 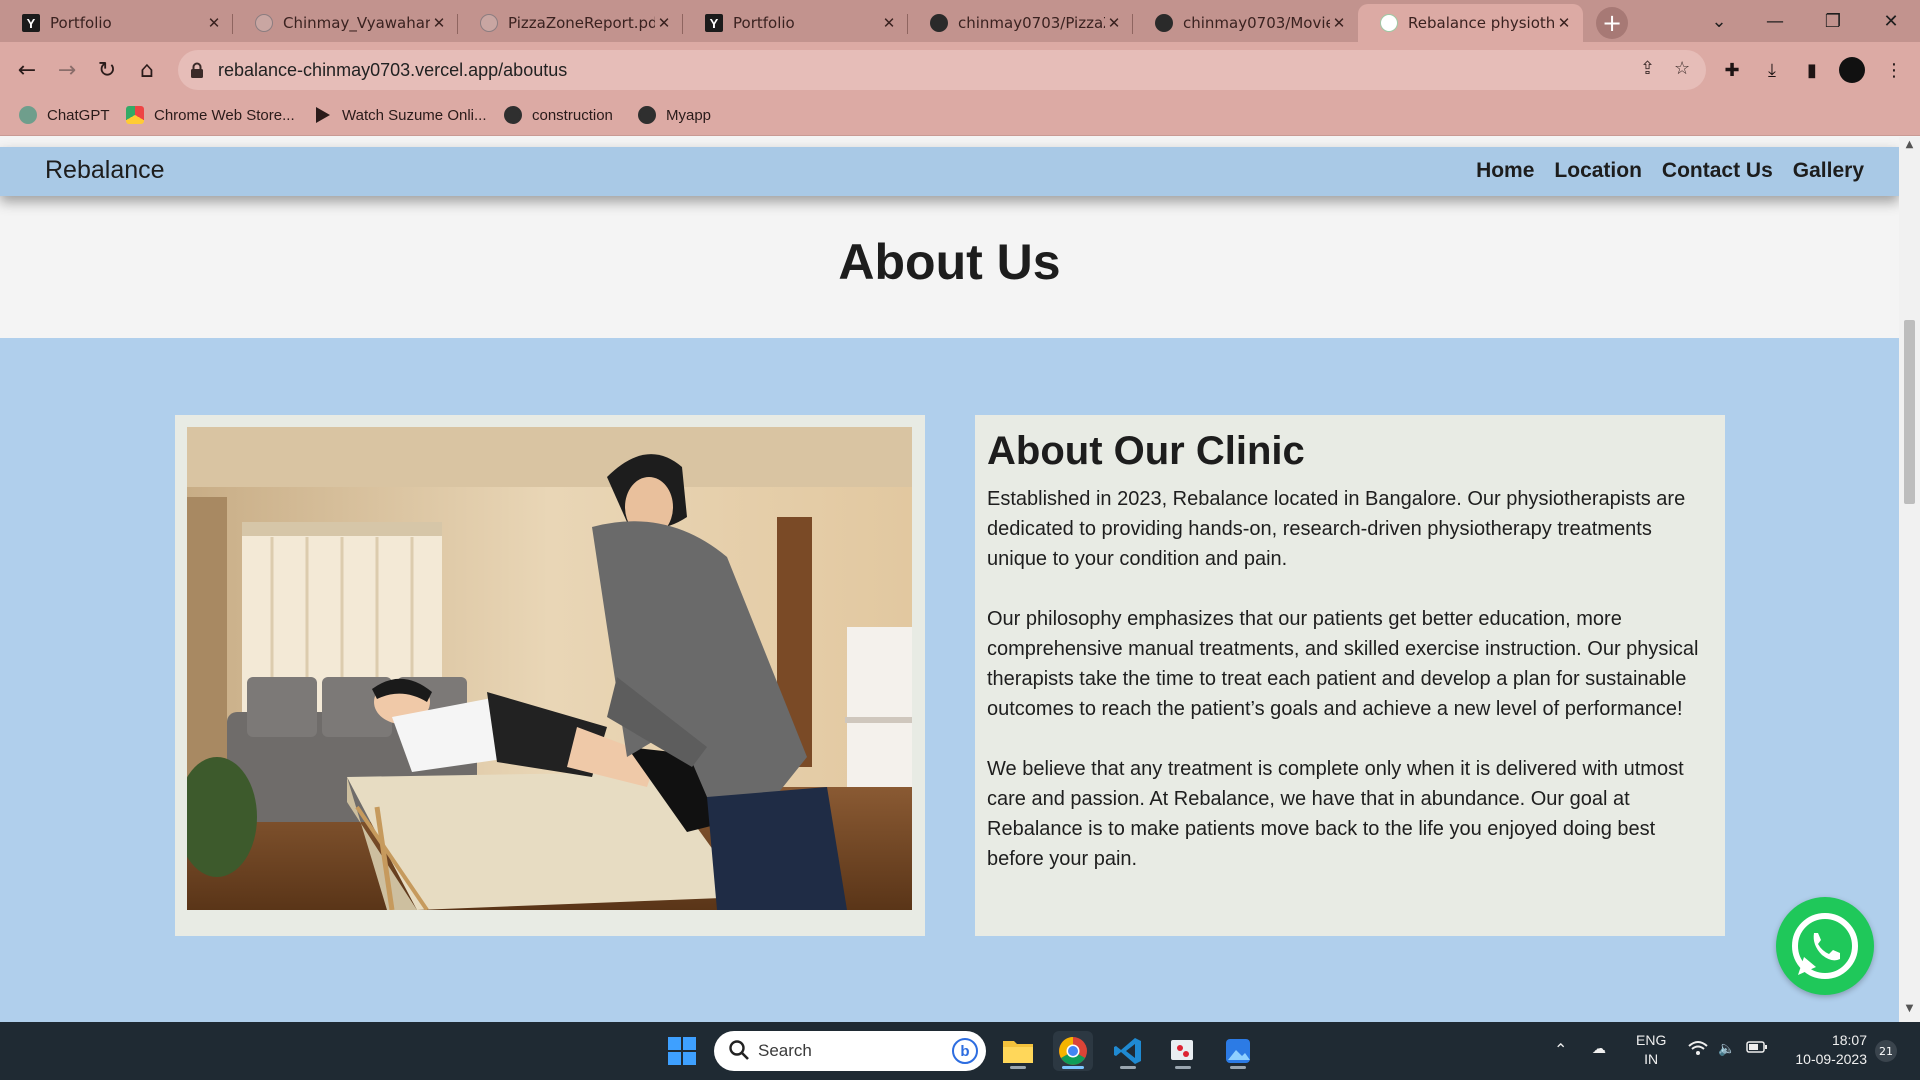 What do you see at coordinates (1717, 171) in the screenshot?
I see `nav-contact-link: Contact Us` at bounding box center [1717, 171].